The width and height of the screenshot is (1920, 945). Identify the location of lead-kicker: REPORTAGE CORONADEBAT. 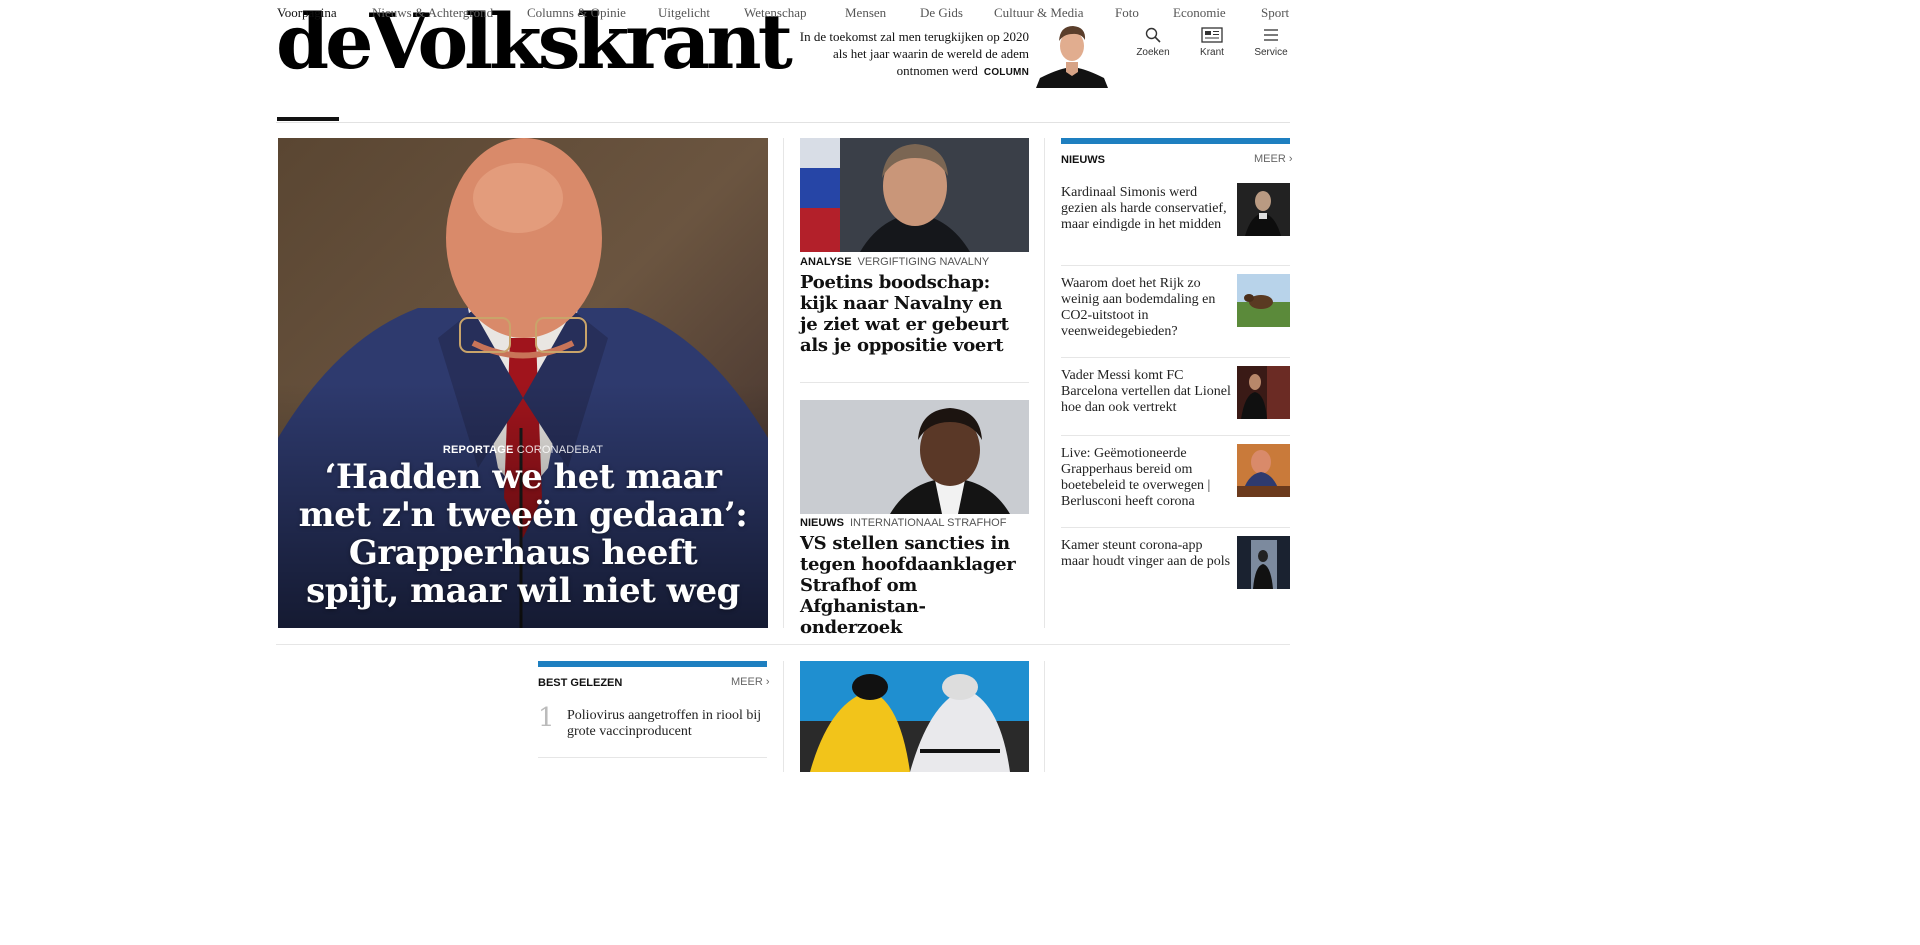
(523, 450).